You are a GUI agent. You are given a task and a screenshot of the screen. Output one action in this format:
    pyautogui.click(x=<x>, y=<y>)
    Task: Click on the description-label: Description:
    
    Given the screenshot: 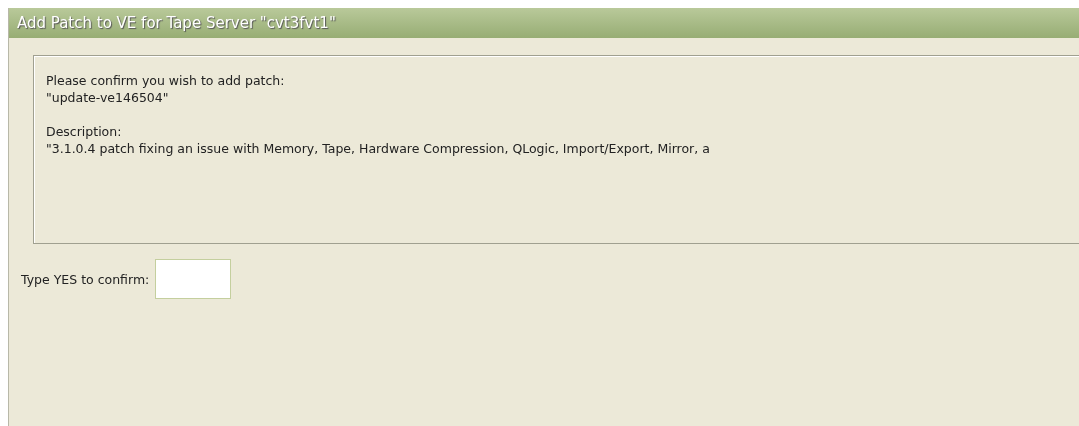 What is the action you would take?
    pyautogui.click(x=84, y=131)
    